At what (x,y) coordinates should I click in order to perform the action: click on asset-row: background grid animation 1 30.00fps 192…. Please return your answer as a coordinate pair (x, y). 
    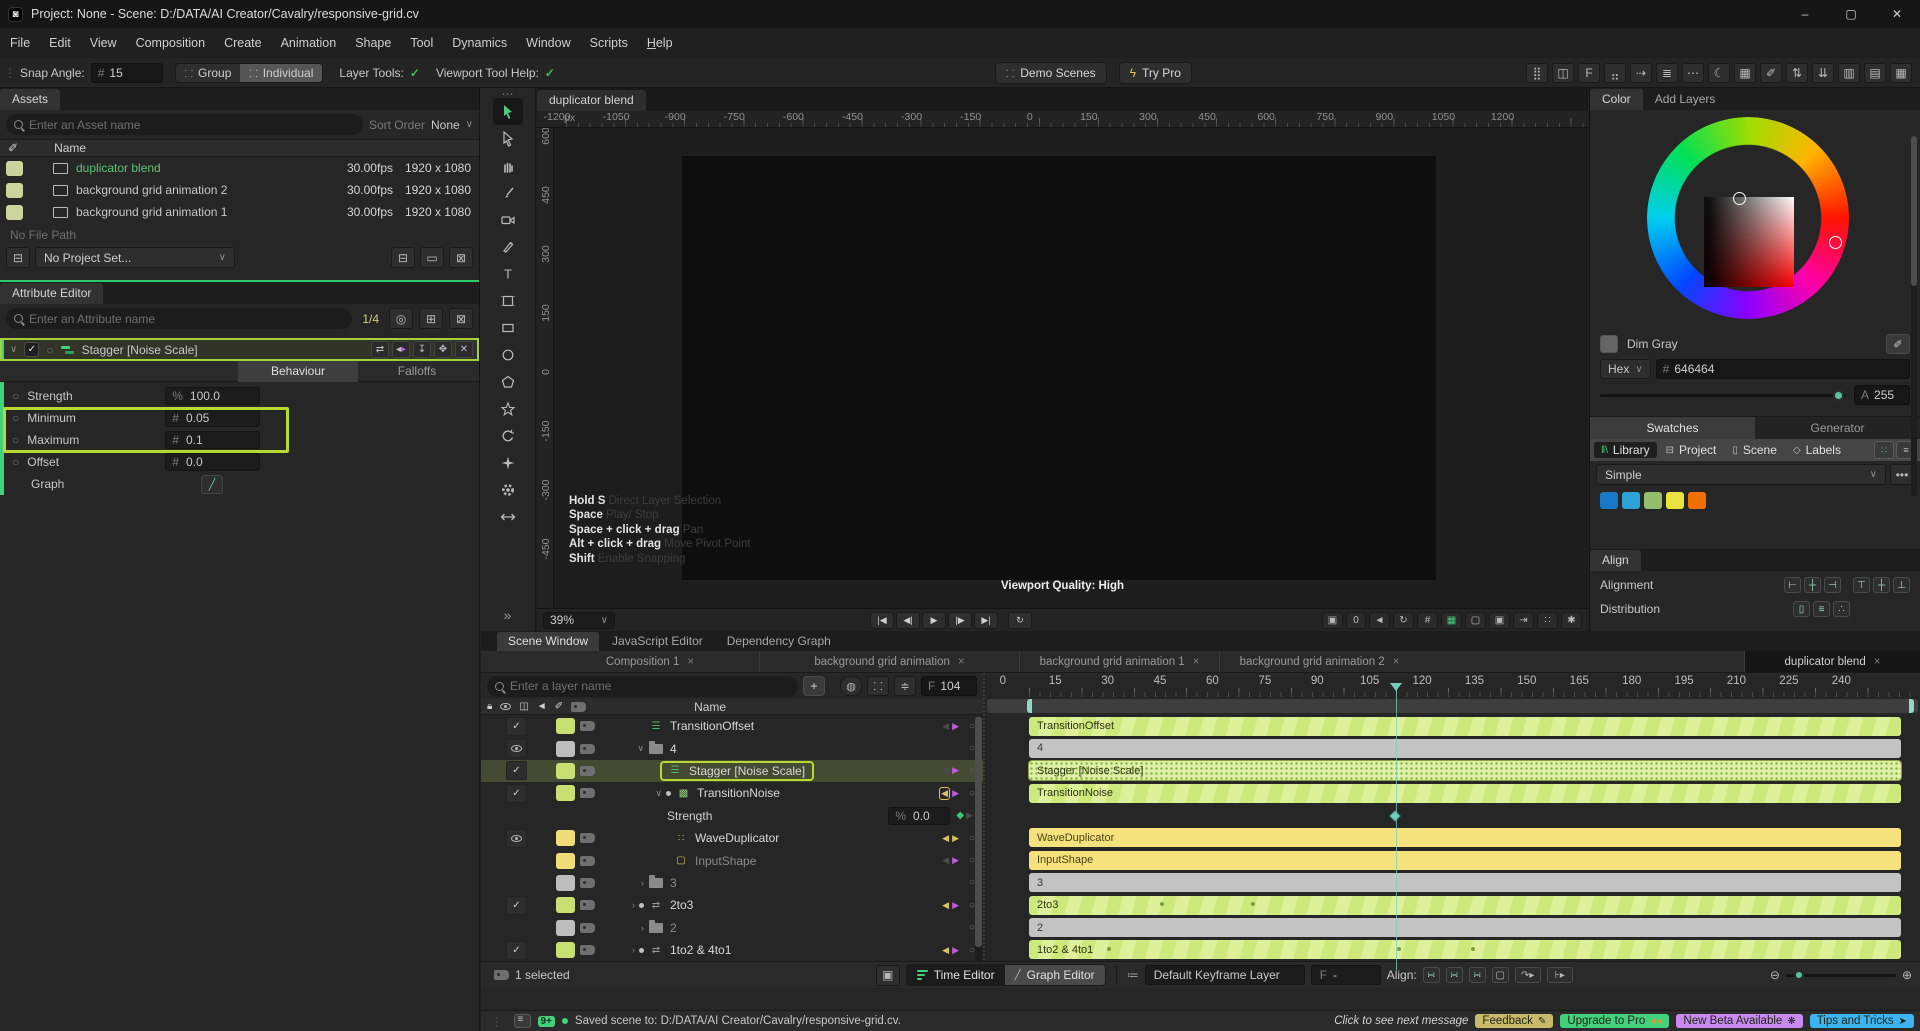
    Looking at the image, I should click on (239, 212).